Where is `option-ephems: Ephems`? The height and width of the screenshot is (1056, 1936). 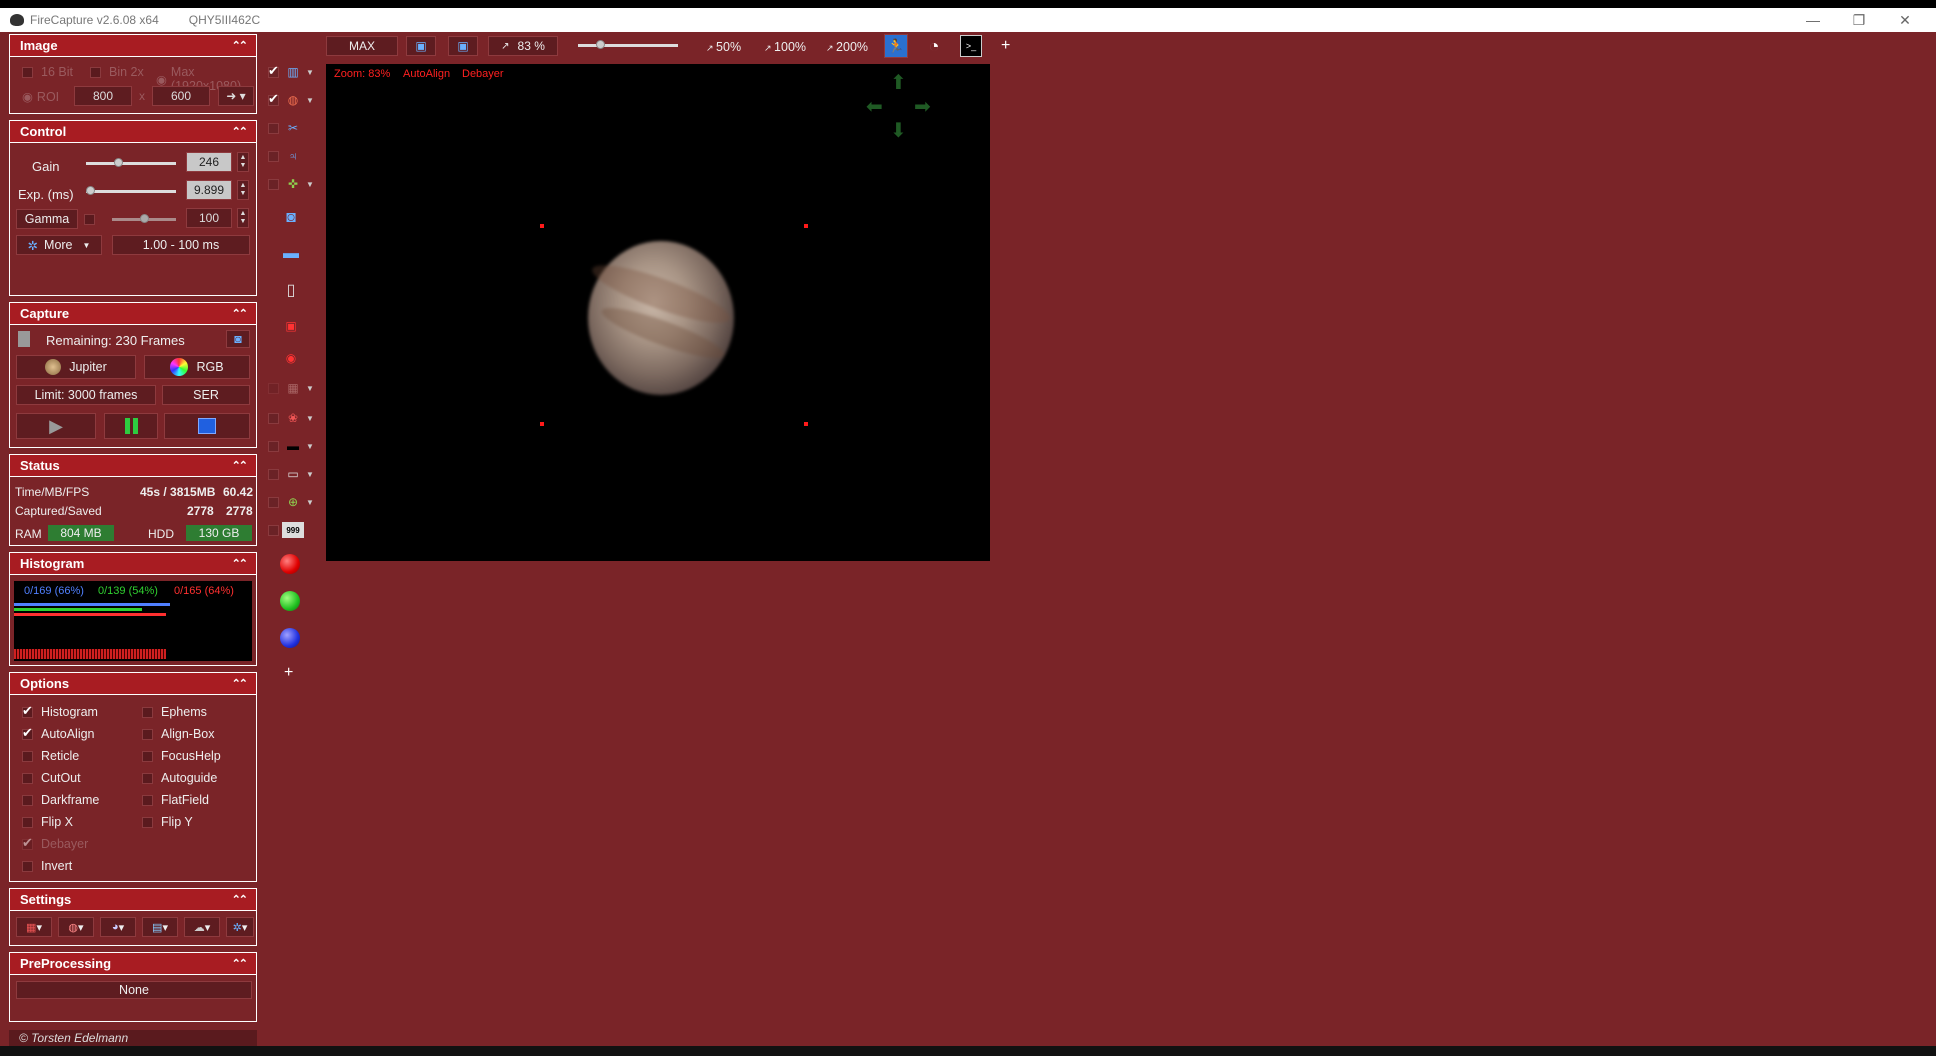 option-ephems: Ephems is located at coordinates (174, 712).